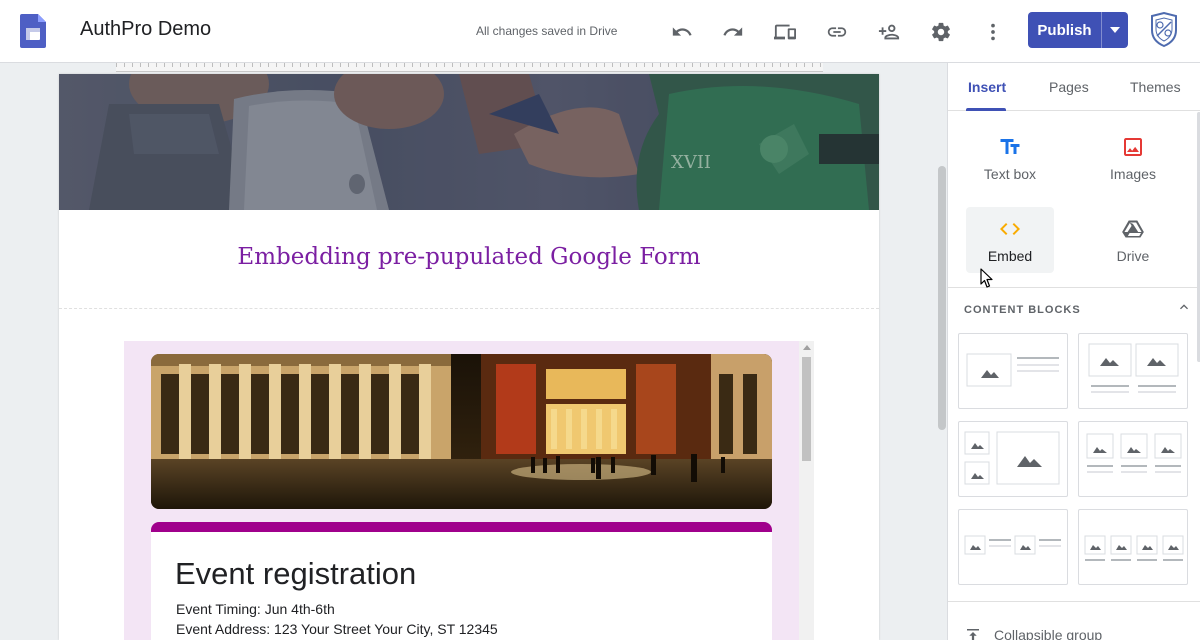  Describe the element at coordinates (993, 32) in the screenshot. I see `more-vert-icon` at that location.